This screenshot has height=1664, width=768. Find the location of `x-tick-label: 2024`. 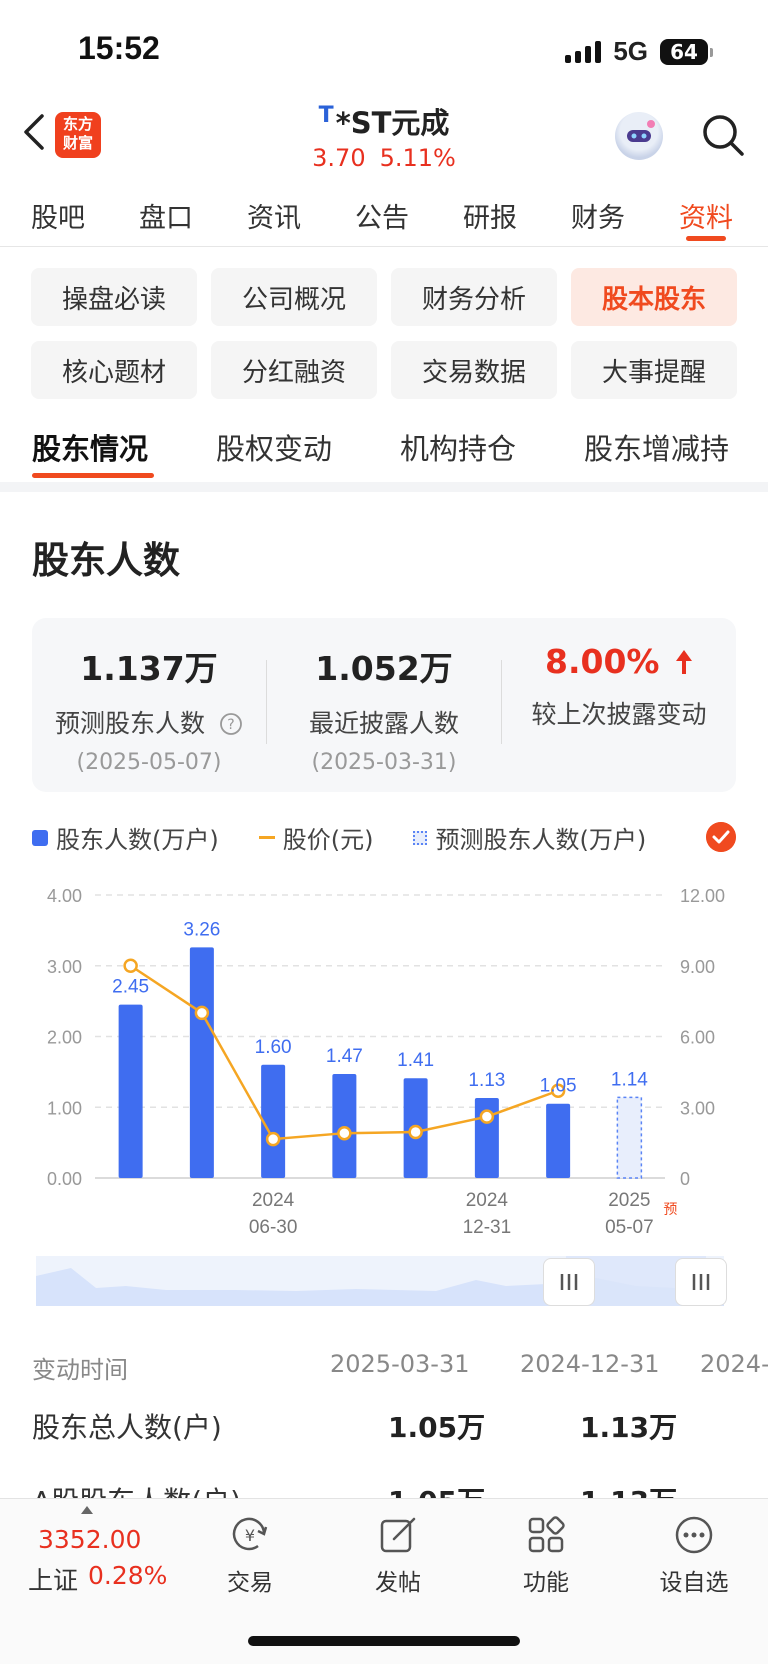

x-tick-label: 2024 is located at coordinates (273, 1200).